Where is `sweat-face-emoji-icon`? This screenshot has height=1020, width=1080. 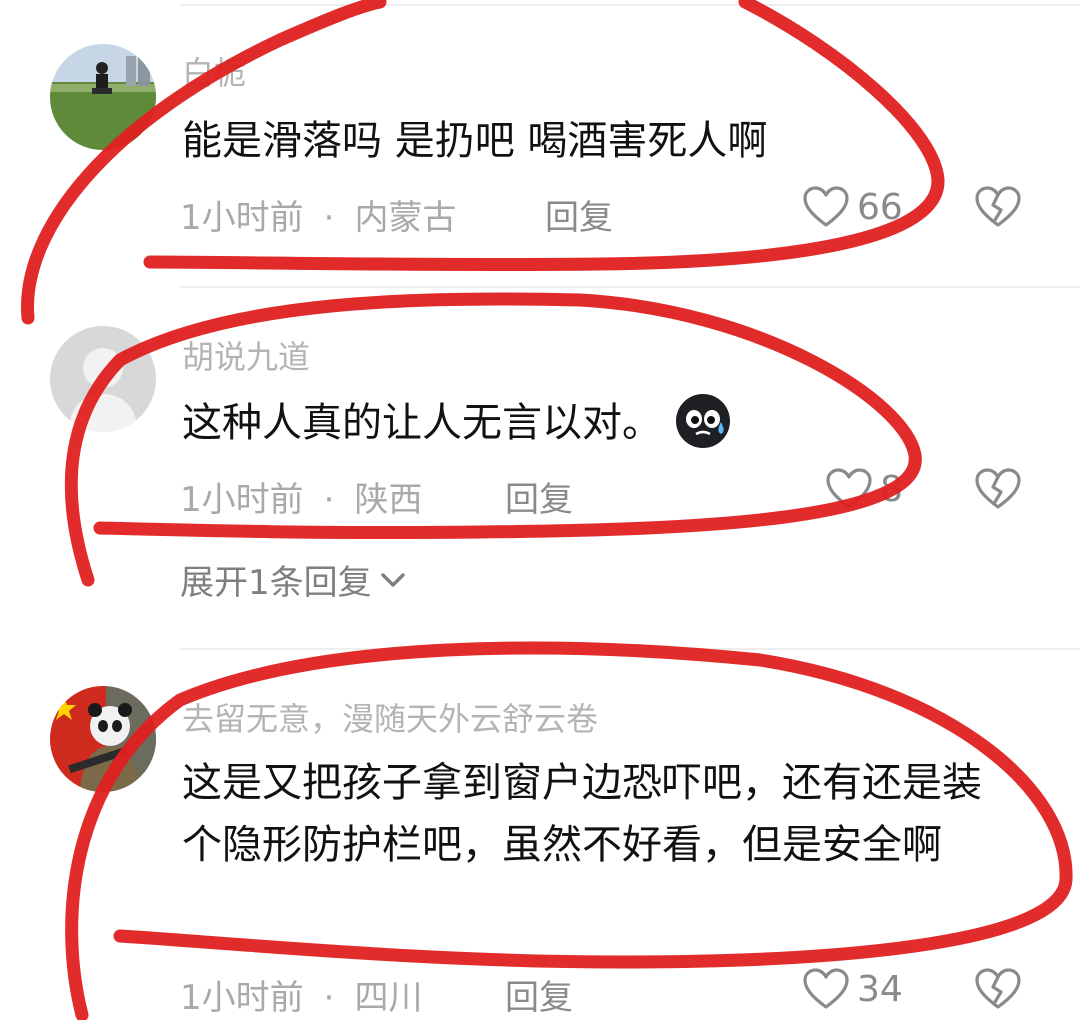 sweat-face-emoji-icon is located at coordinates (703, 421).